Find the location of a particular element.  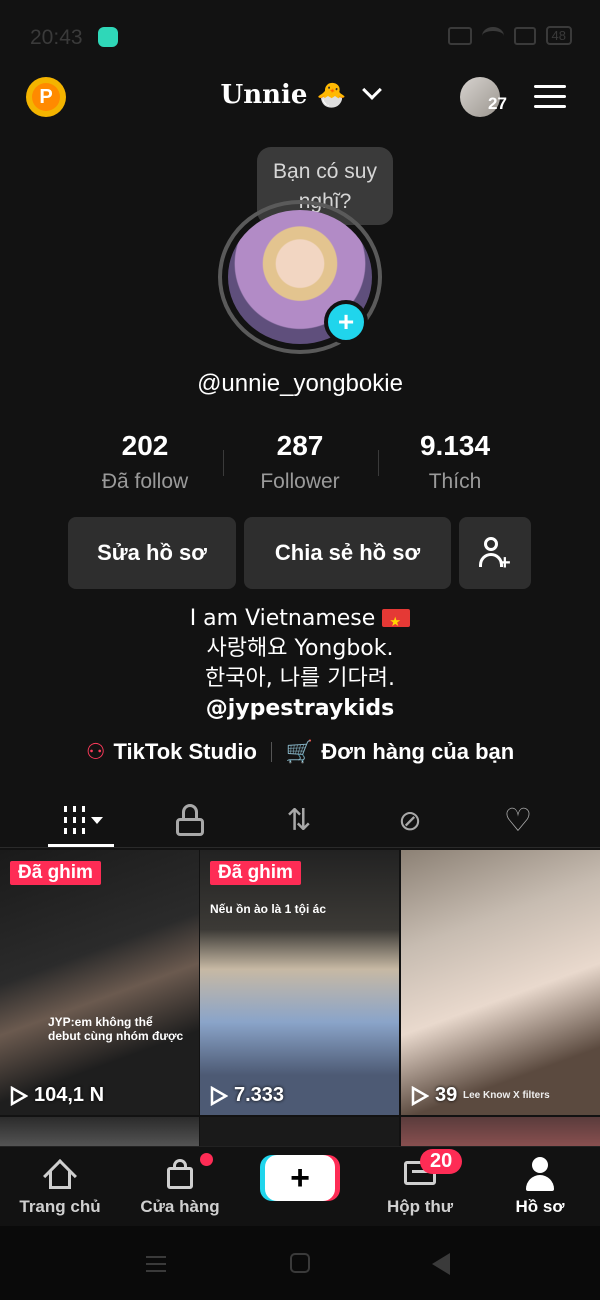

shop-notification-dot is located at coordinates (206, 1159).